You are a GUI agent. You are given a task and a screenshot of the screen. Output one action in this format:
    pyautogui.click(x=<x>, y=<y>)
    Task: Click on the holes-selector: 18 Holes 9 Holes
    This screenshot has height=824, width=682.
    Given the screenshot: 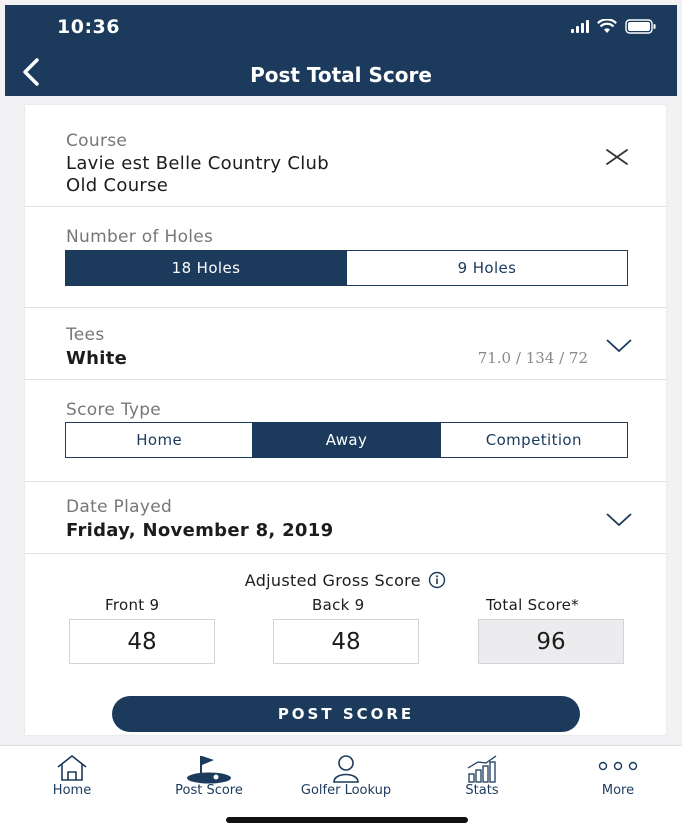 What is the action you would take?
    pyautogui.click(x=346, y=268)
    